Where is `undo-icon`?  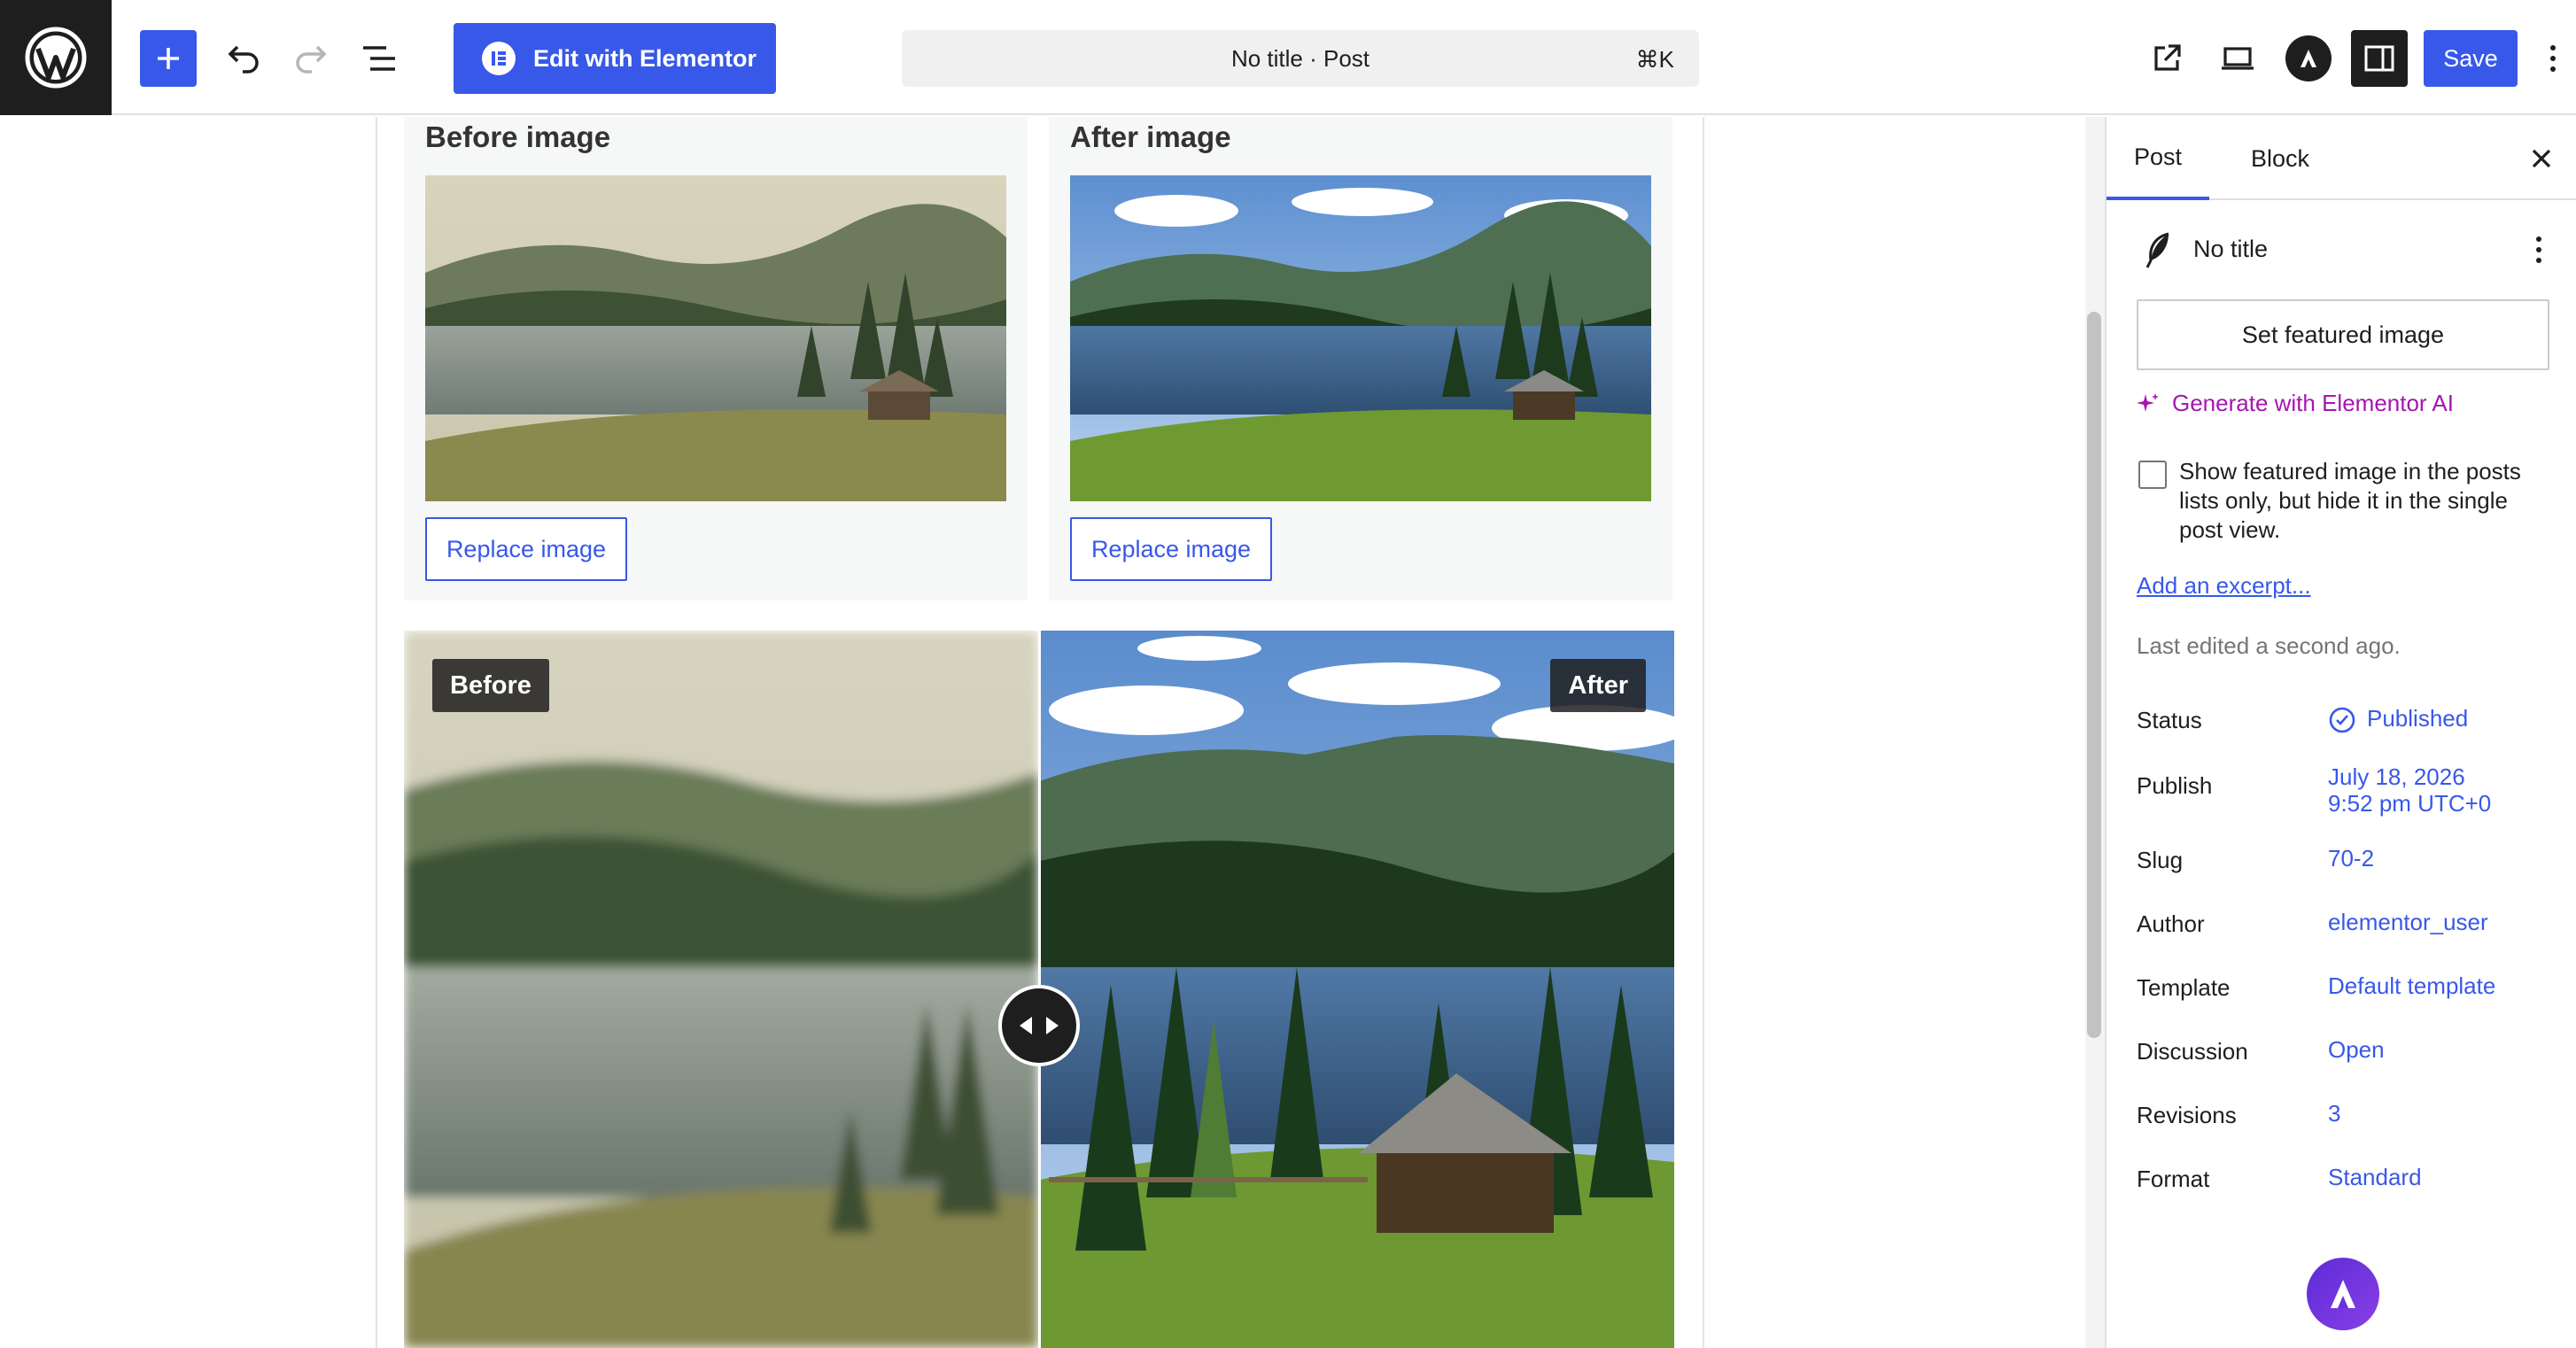 undo-icon is located at coordinates (243, 59).